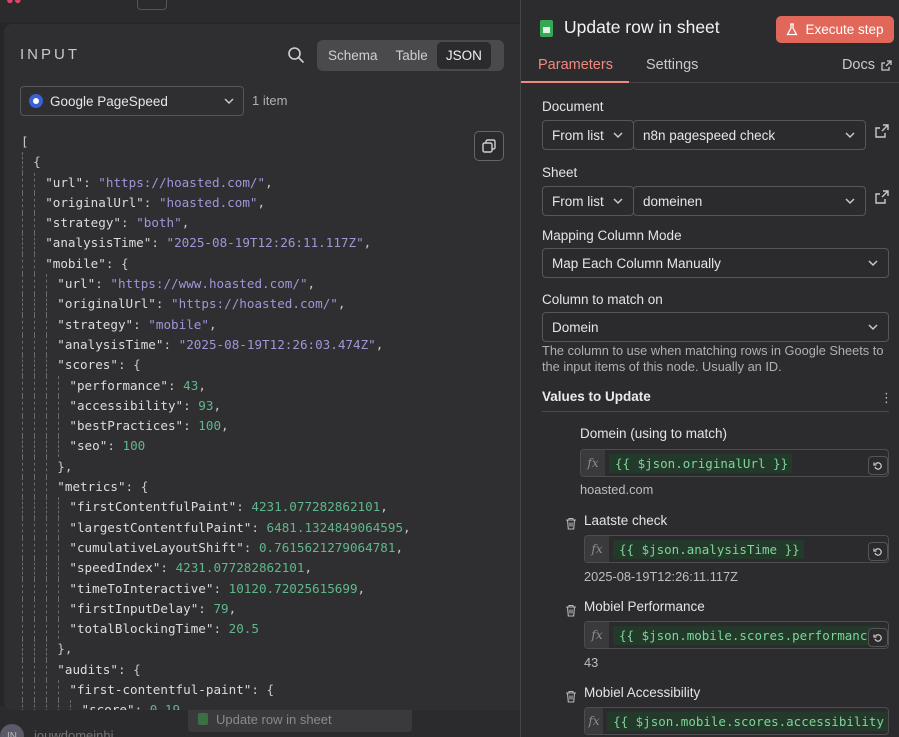 The height and width of the screenshot is (737, 899). Describe the element at coordinates (91, 487) in the screenshot. I see `json-key: "metrics"` at that location.